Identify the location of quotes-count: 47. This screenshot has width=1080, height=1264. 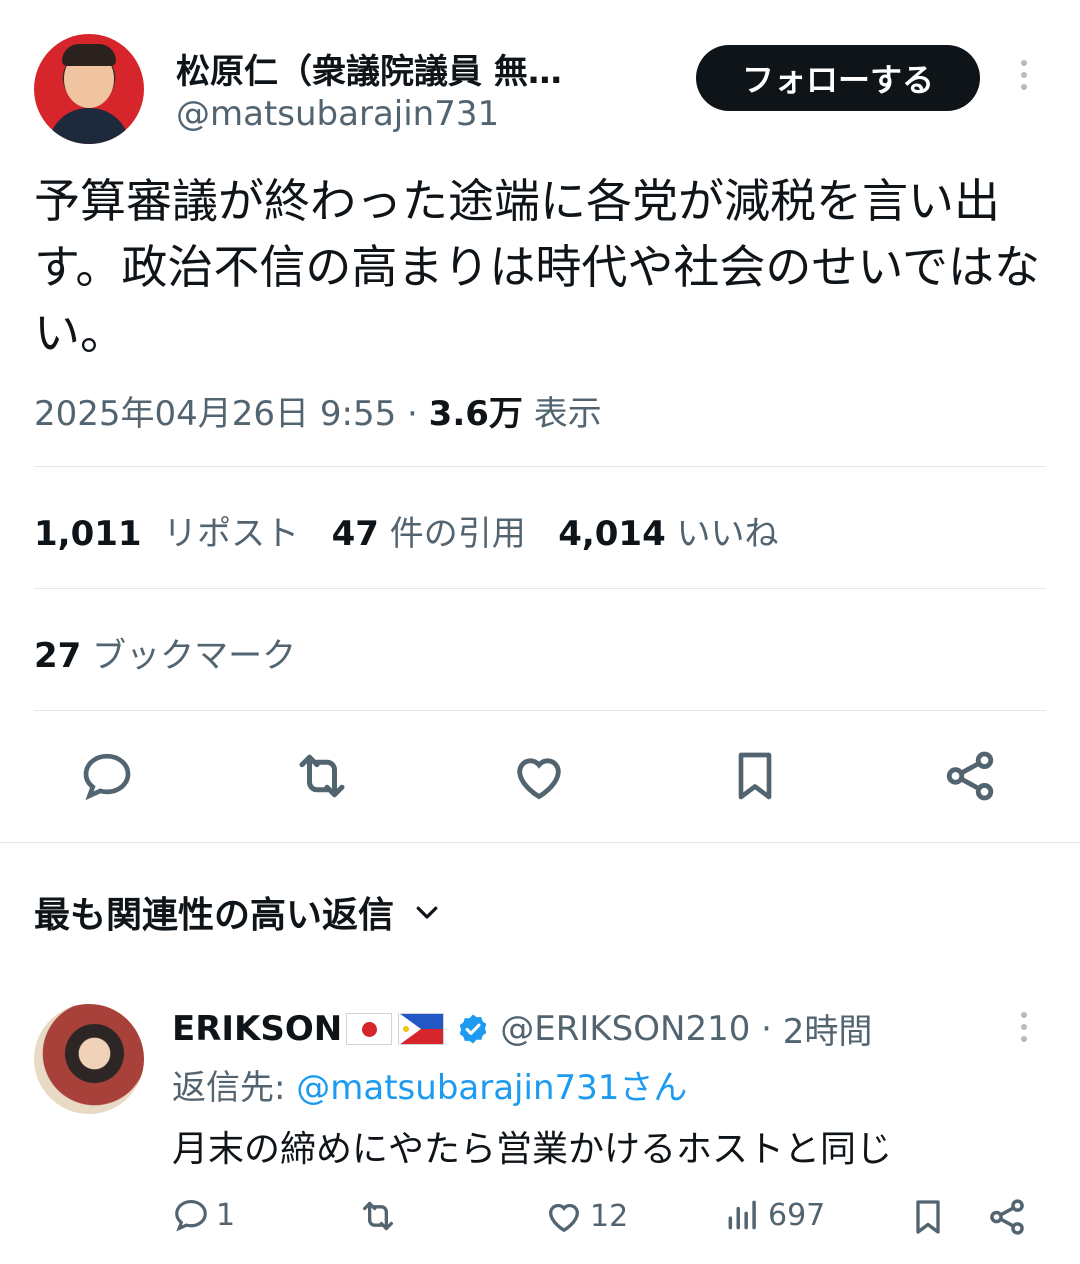
(355, 534).